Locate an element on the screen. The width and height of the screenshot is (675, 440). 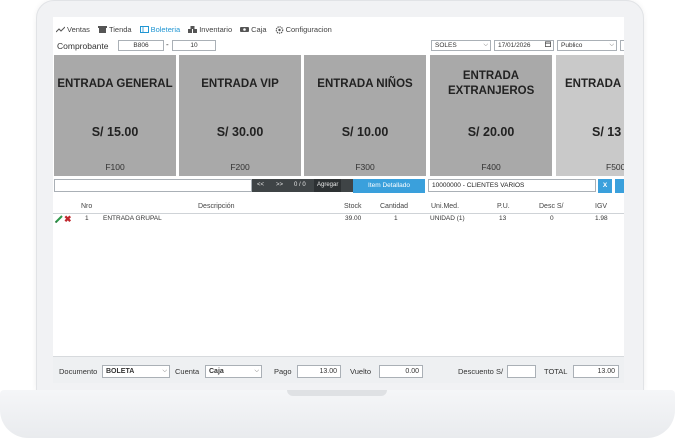
col-unimed: Uni.Med. is located at coordinates (445, 206).